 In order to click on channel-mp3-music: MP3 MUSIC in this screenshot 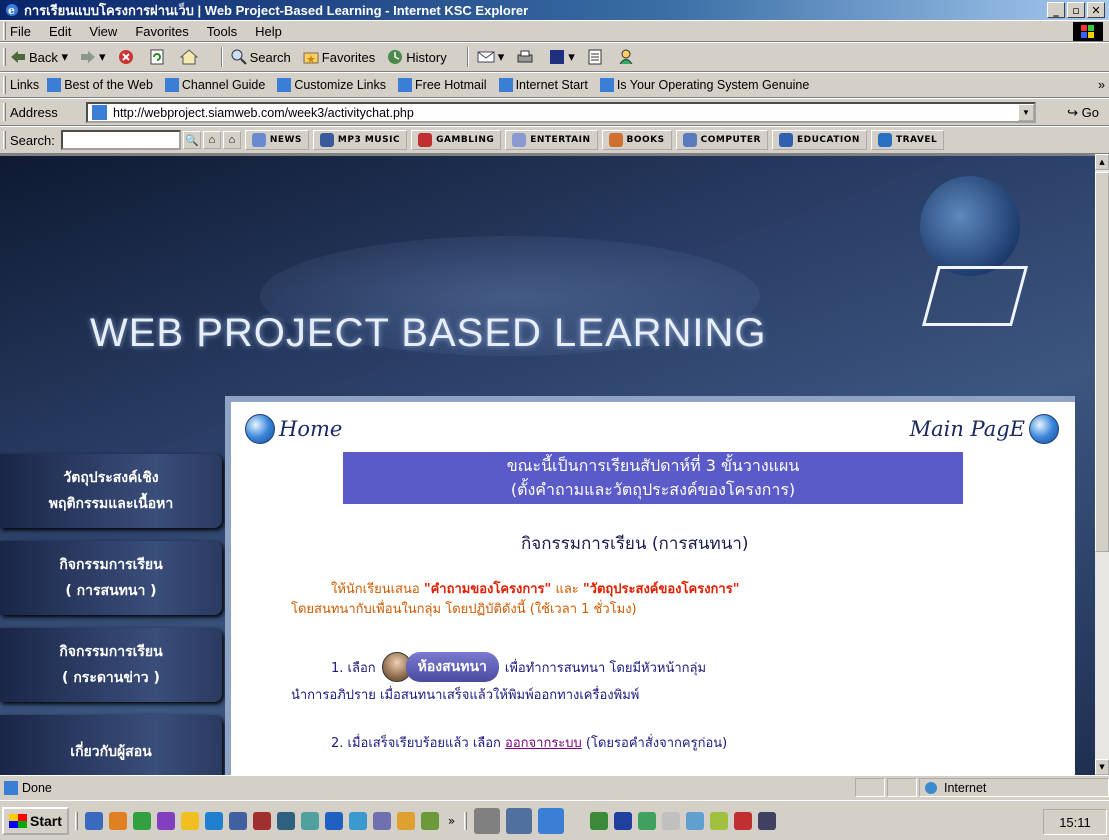, I will do `click(360, 140)`.